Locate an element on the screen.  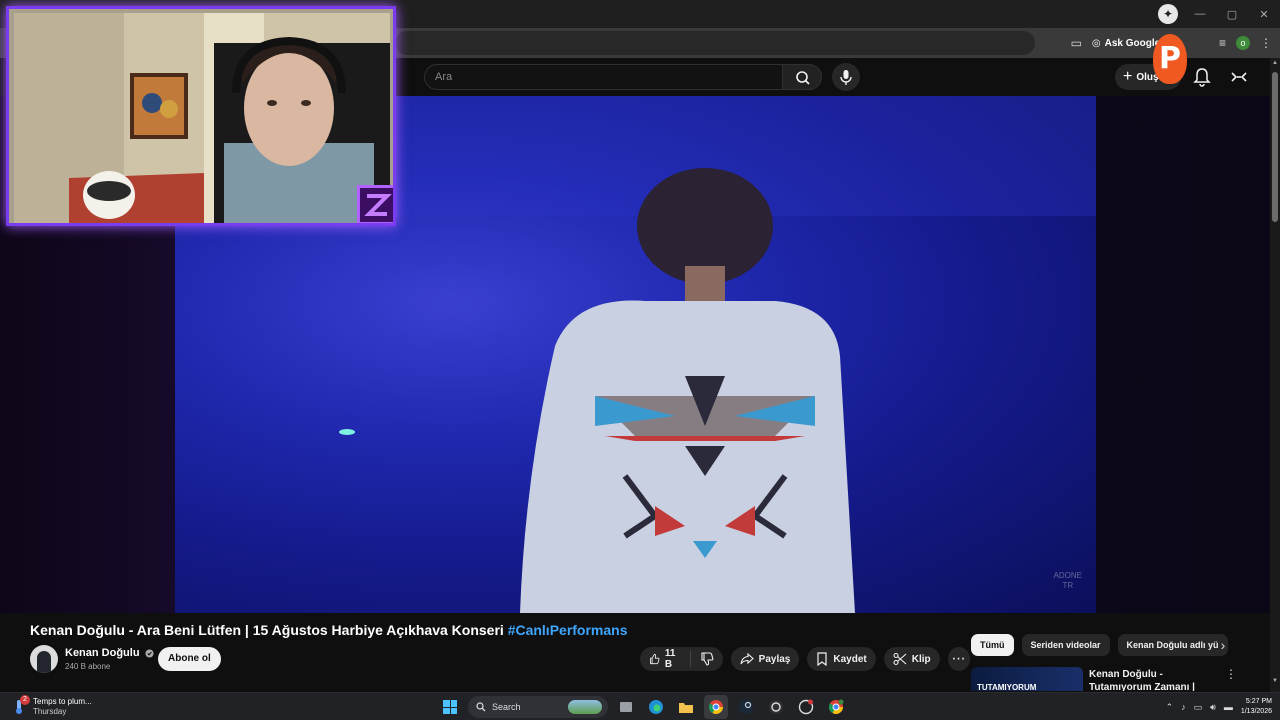
weather-widget: 2 Temps to plum... Thursday is located at coordinates (67, 707).